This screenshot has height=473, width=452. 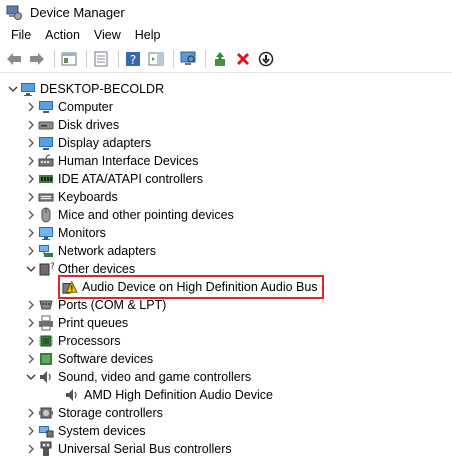 I want to click on tree-root: DESKTOP-BECOLDR, so click(x=226, y=89).